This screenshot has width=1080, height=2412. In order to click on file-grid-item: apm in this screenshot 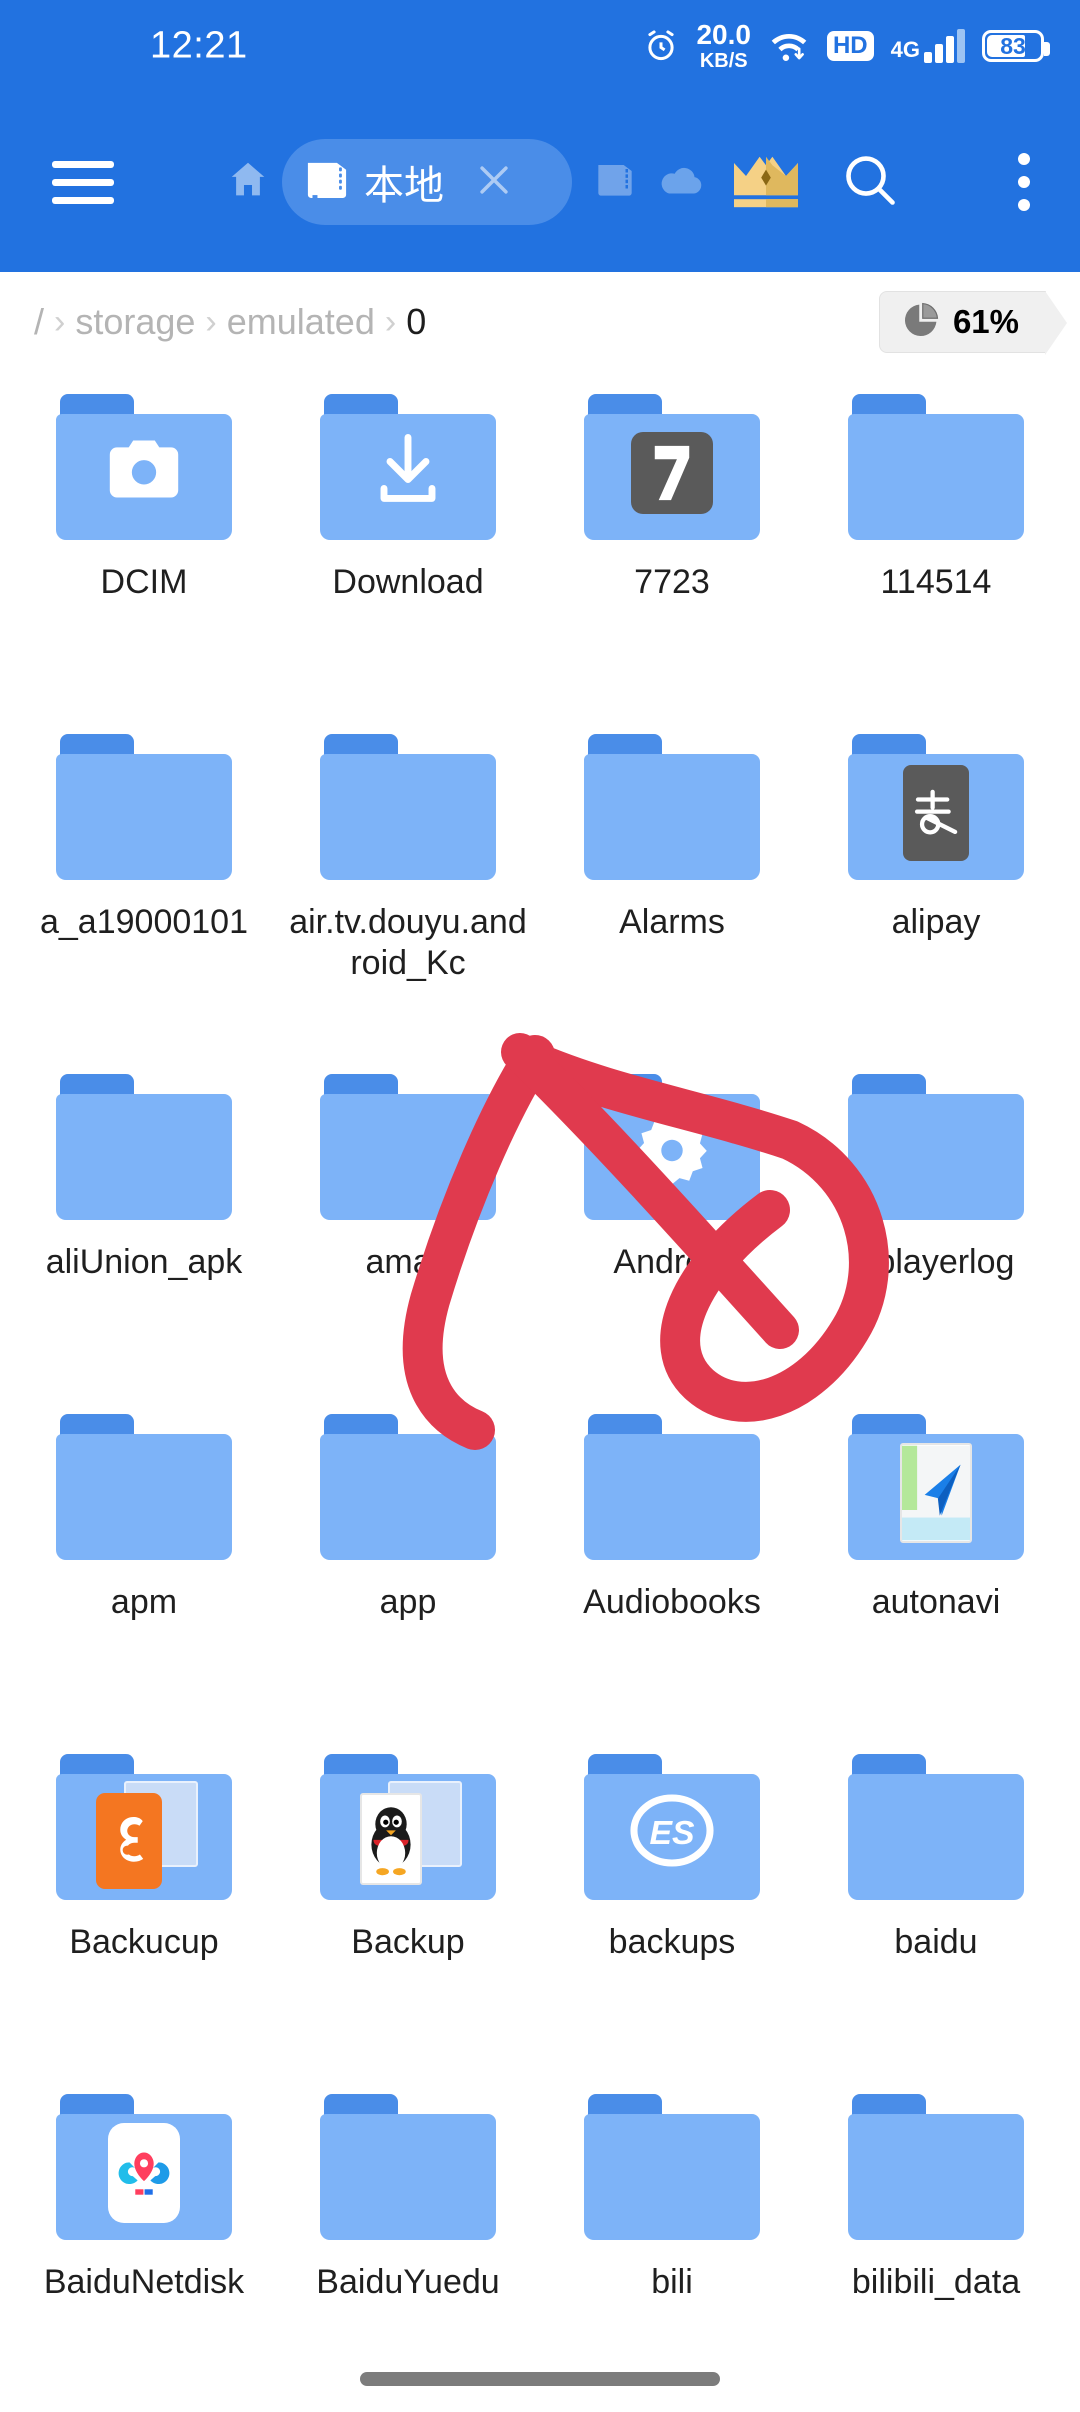, I will do `click(144, 1562)`.